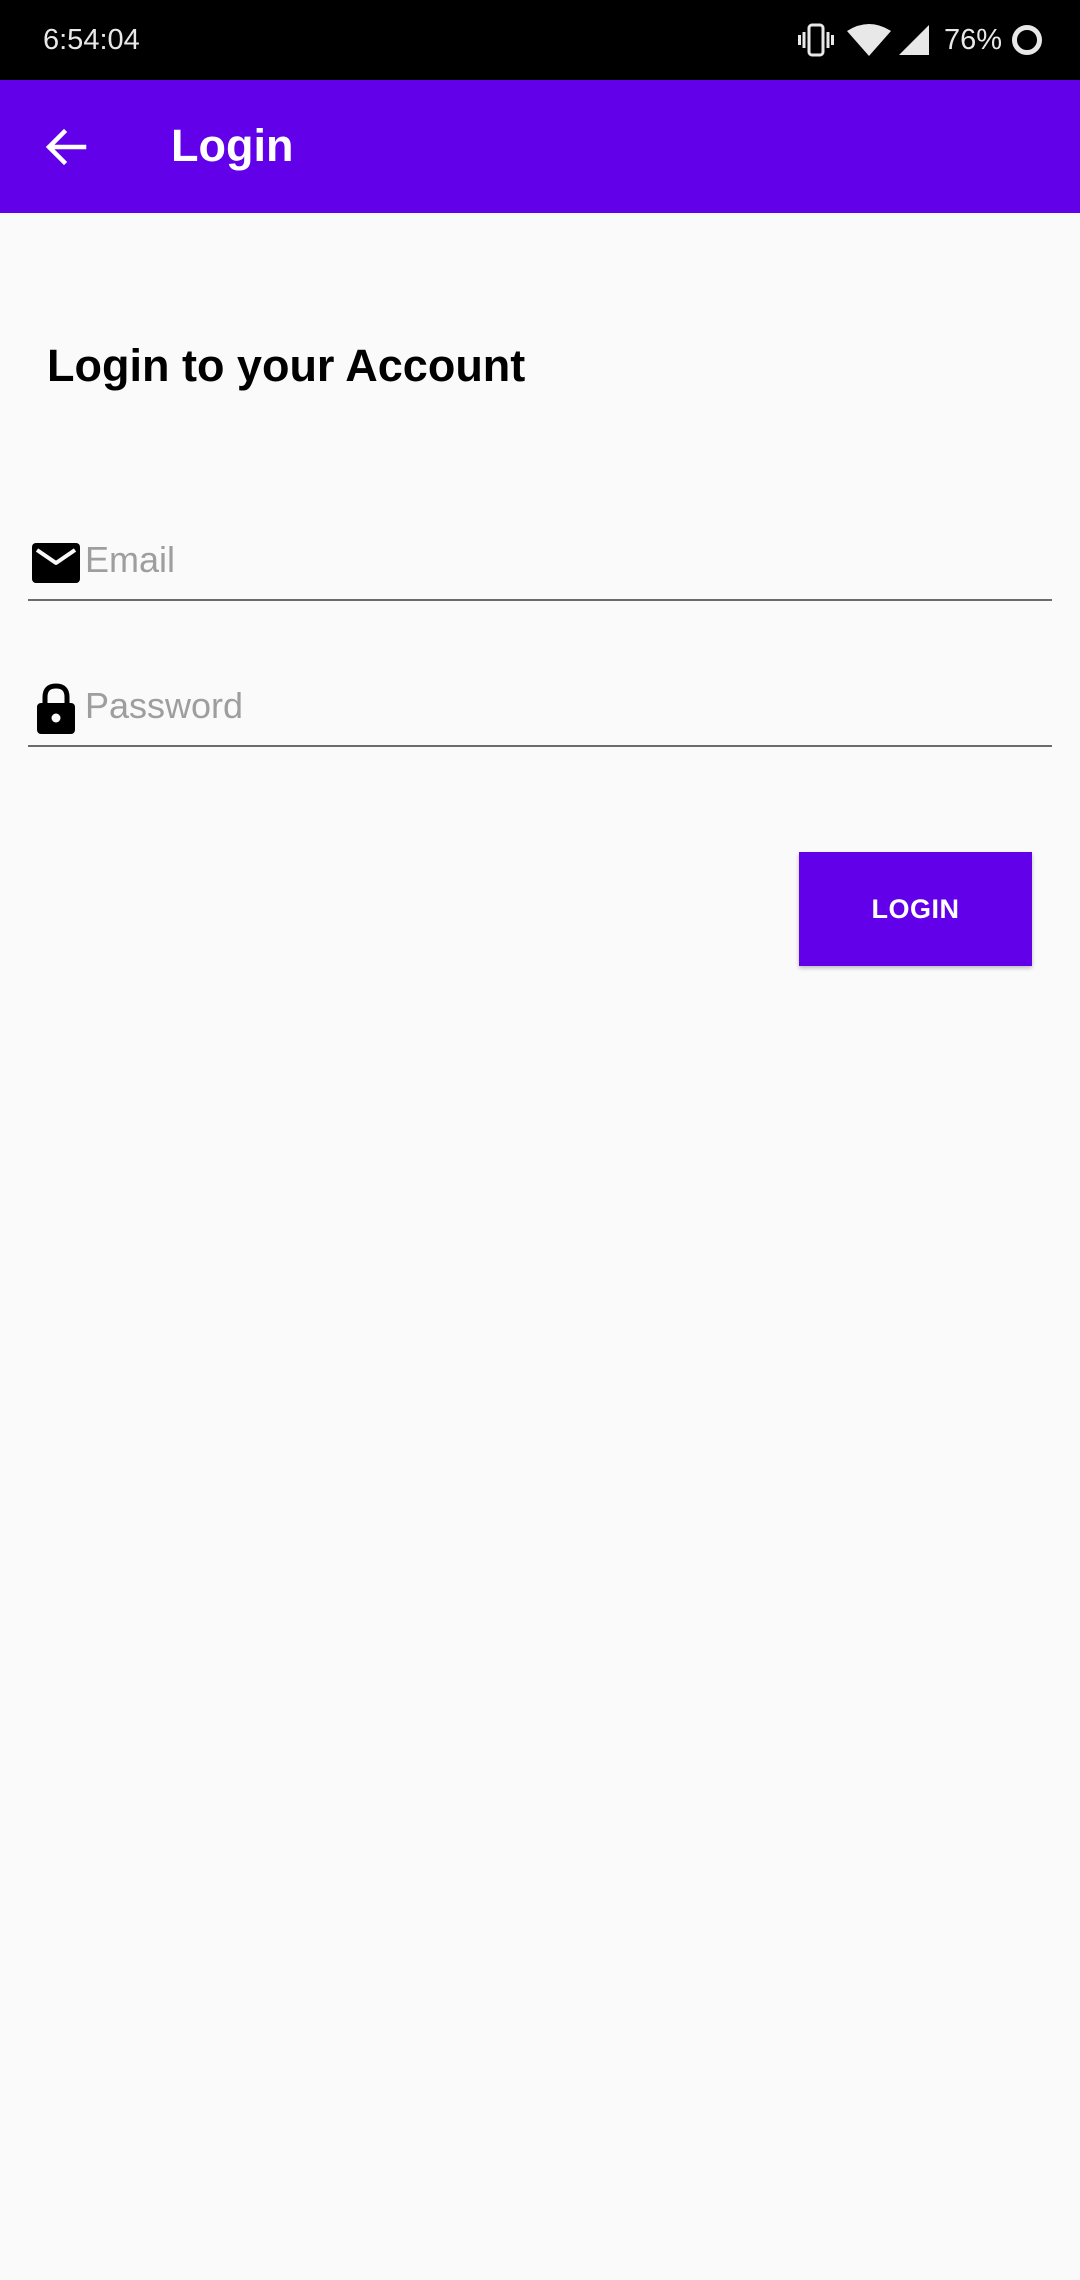 The width and height of the screenshot is (1080, 2280). I want to click on password-underline, so click(540, 746).